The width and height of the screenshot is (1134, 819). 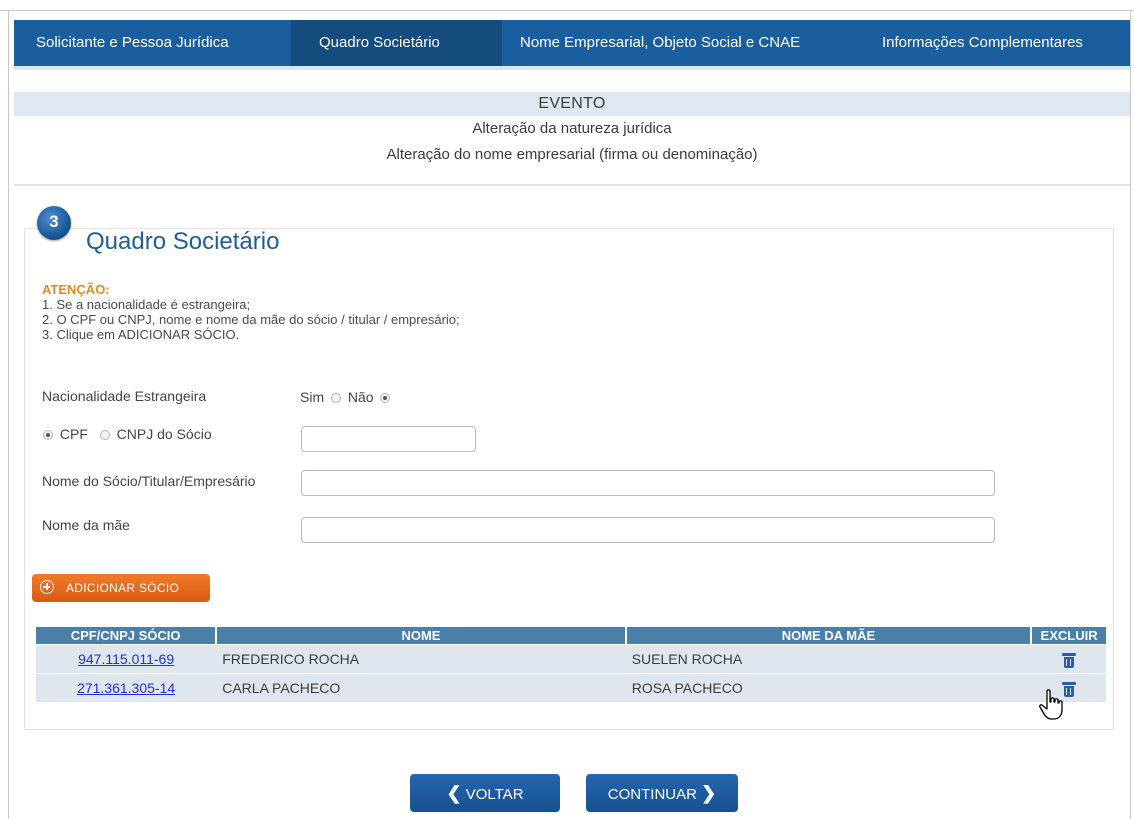 I want to click on excluir-cell, so click(x=1068, y=659).